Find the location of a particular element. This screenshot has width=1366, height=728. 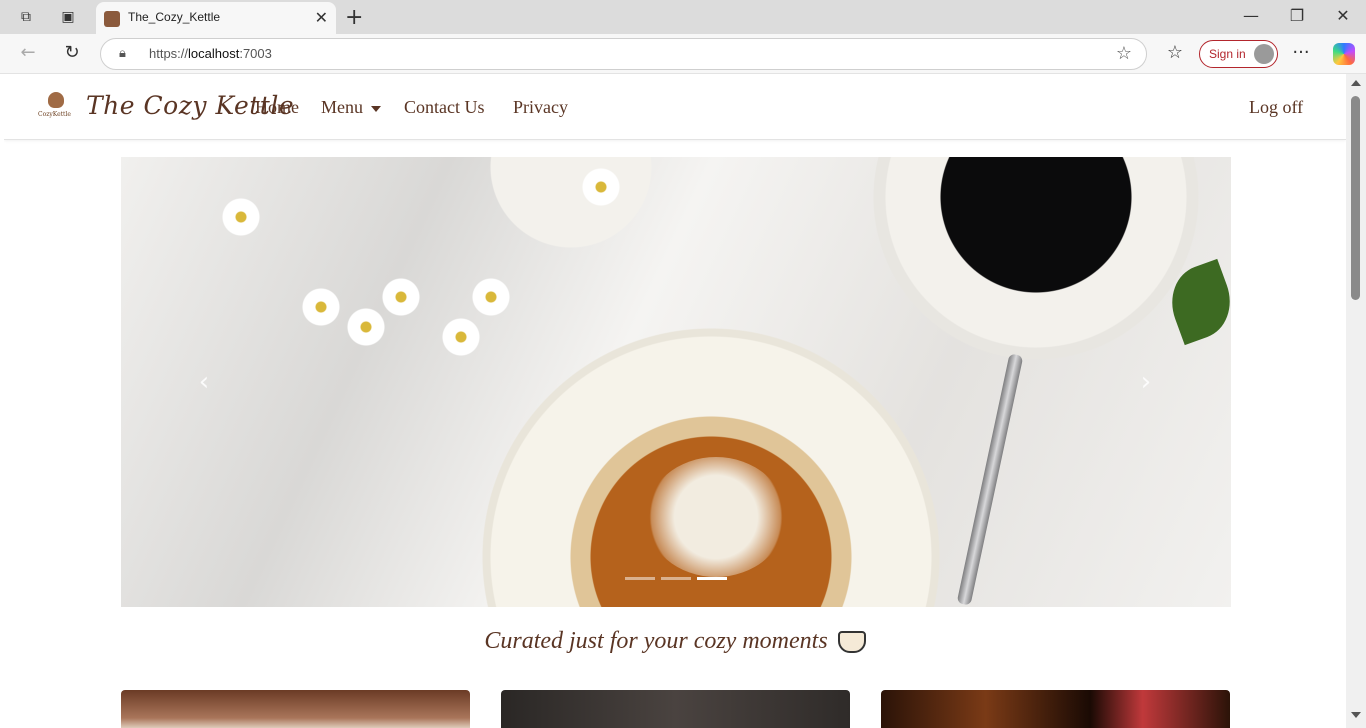

leaf-image-detail is located at coordinates (1195, 302).